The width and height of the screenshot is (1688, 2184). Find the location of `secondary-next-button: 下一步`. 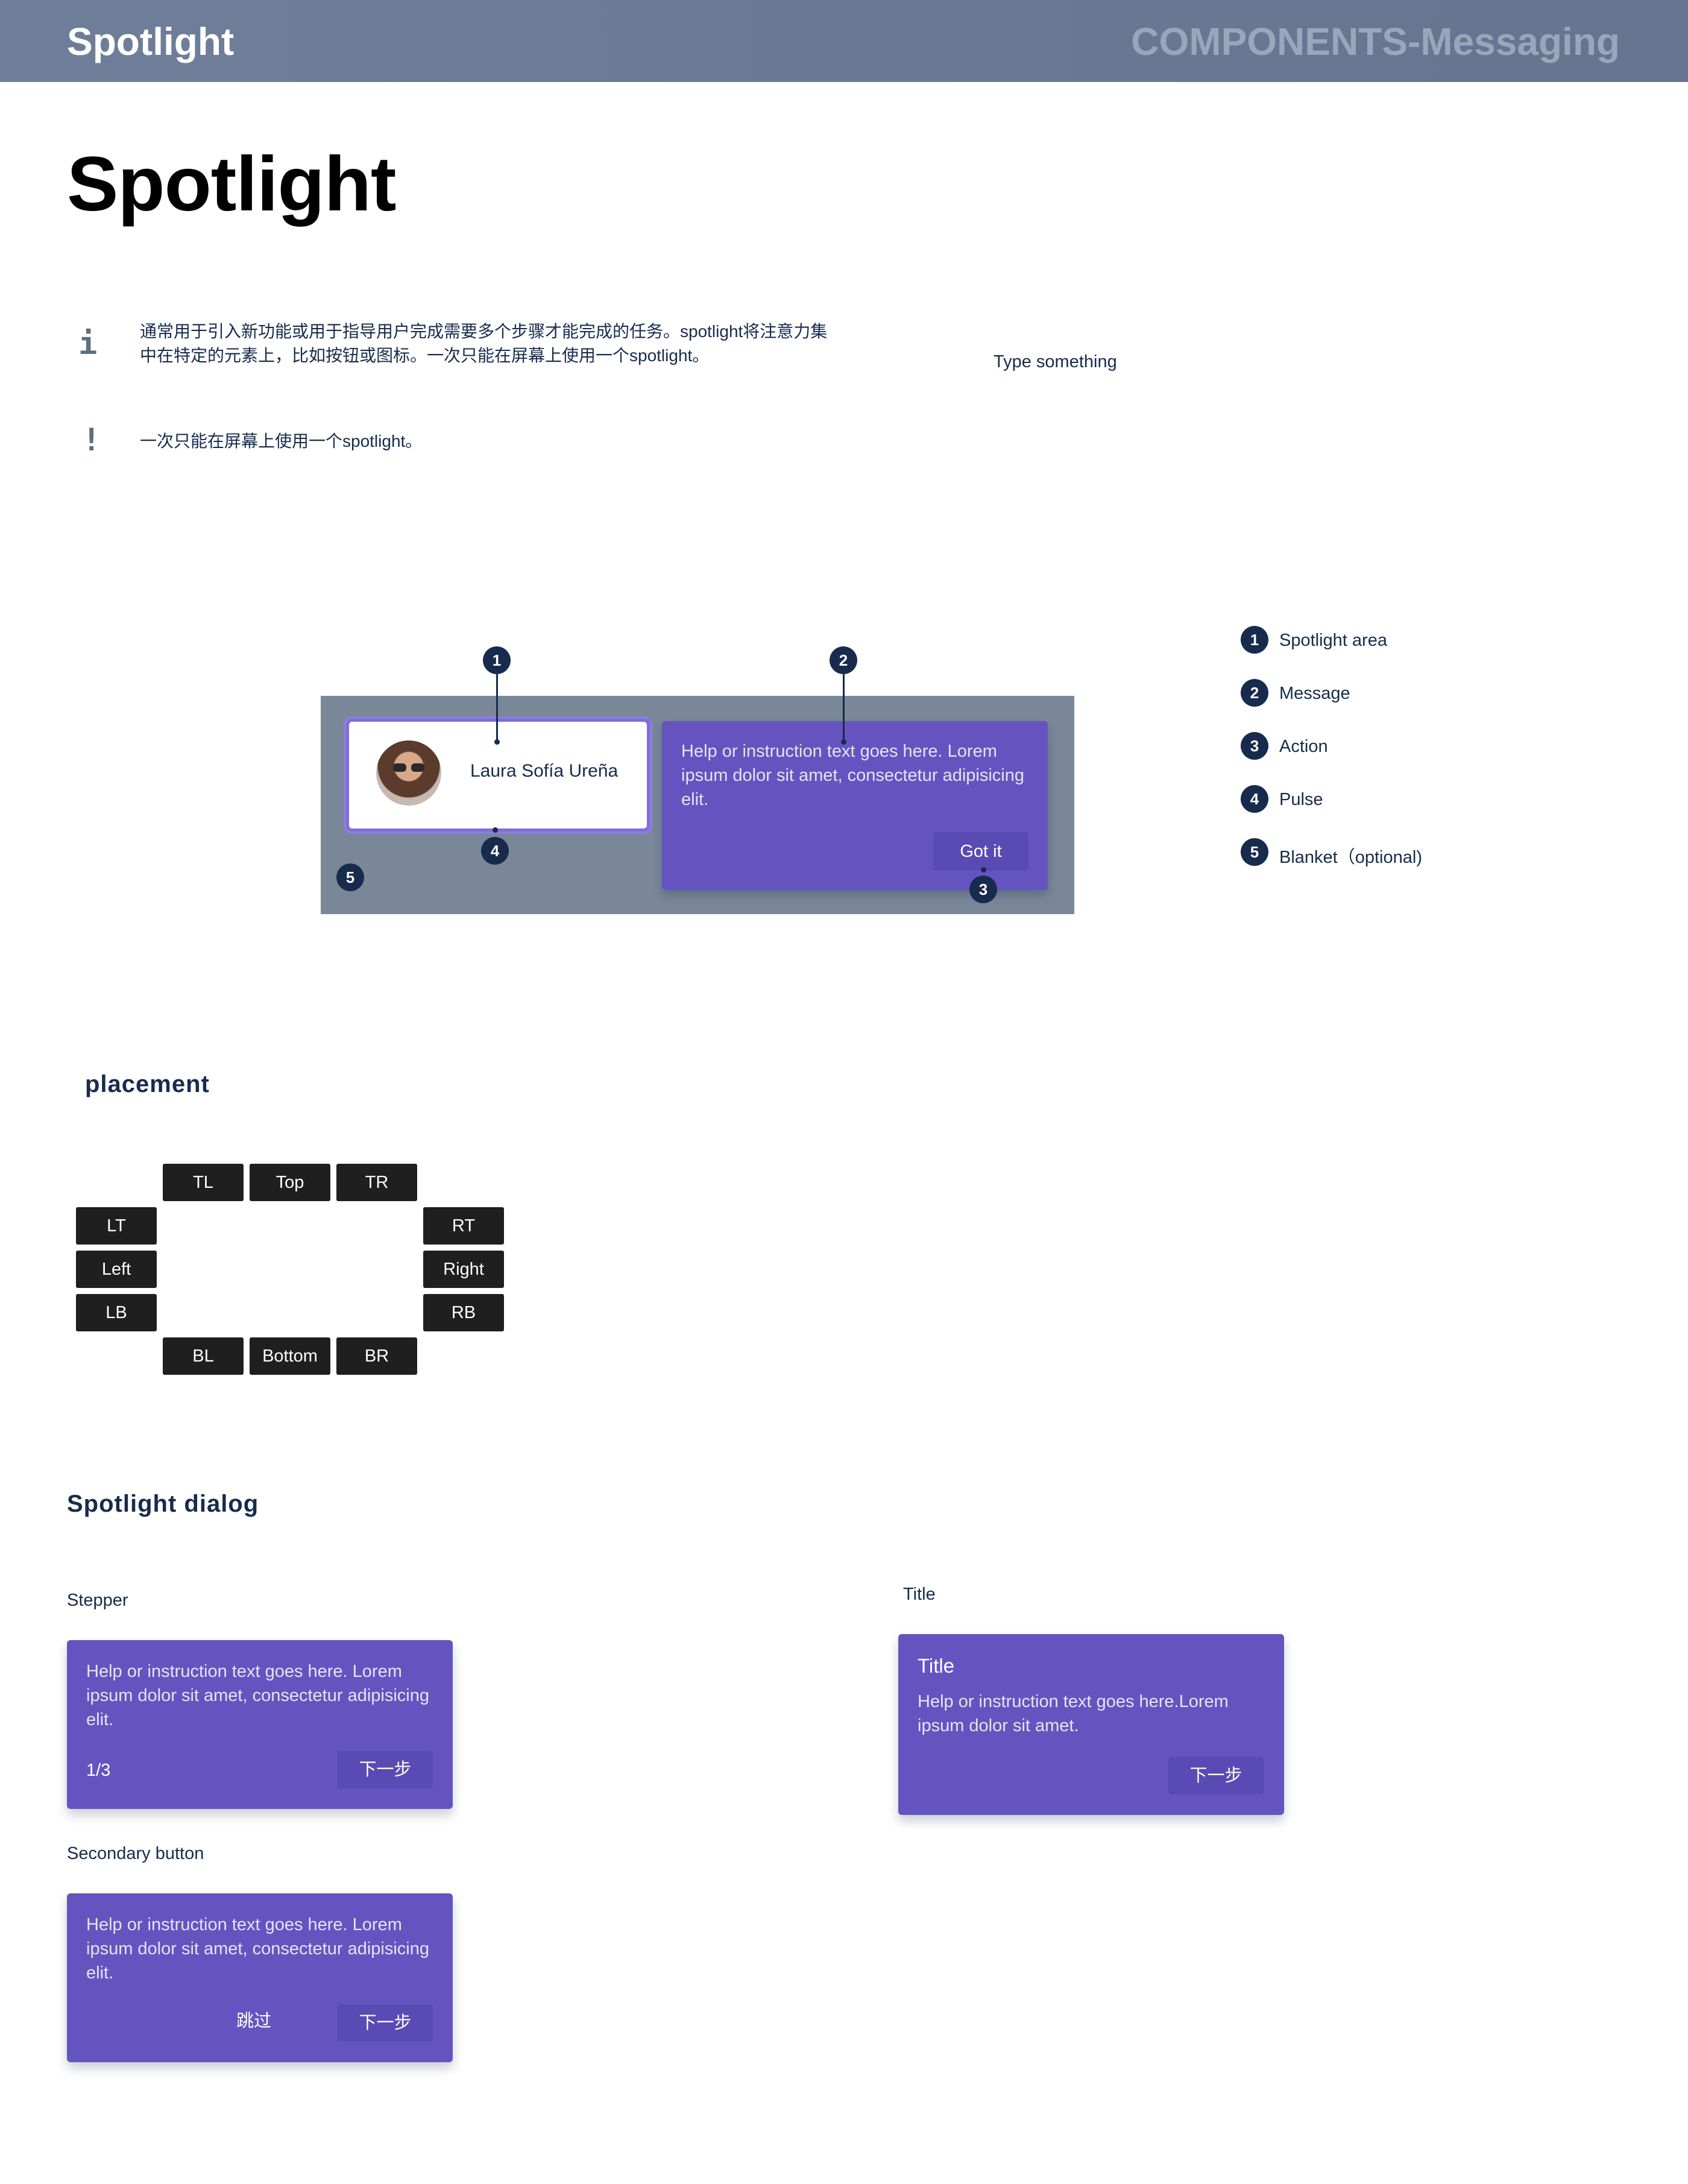

secondary-next-button: 下一步 is located at coordinates (385, 2023).